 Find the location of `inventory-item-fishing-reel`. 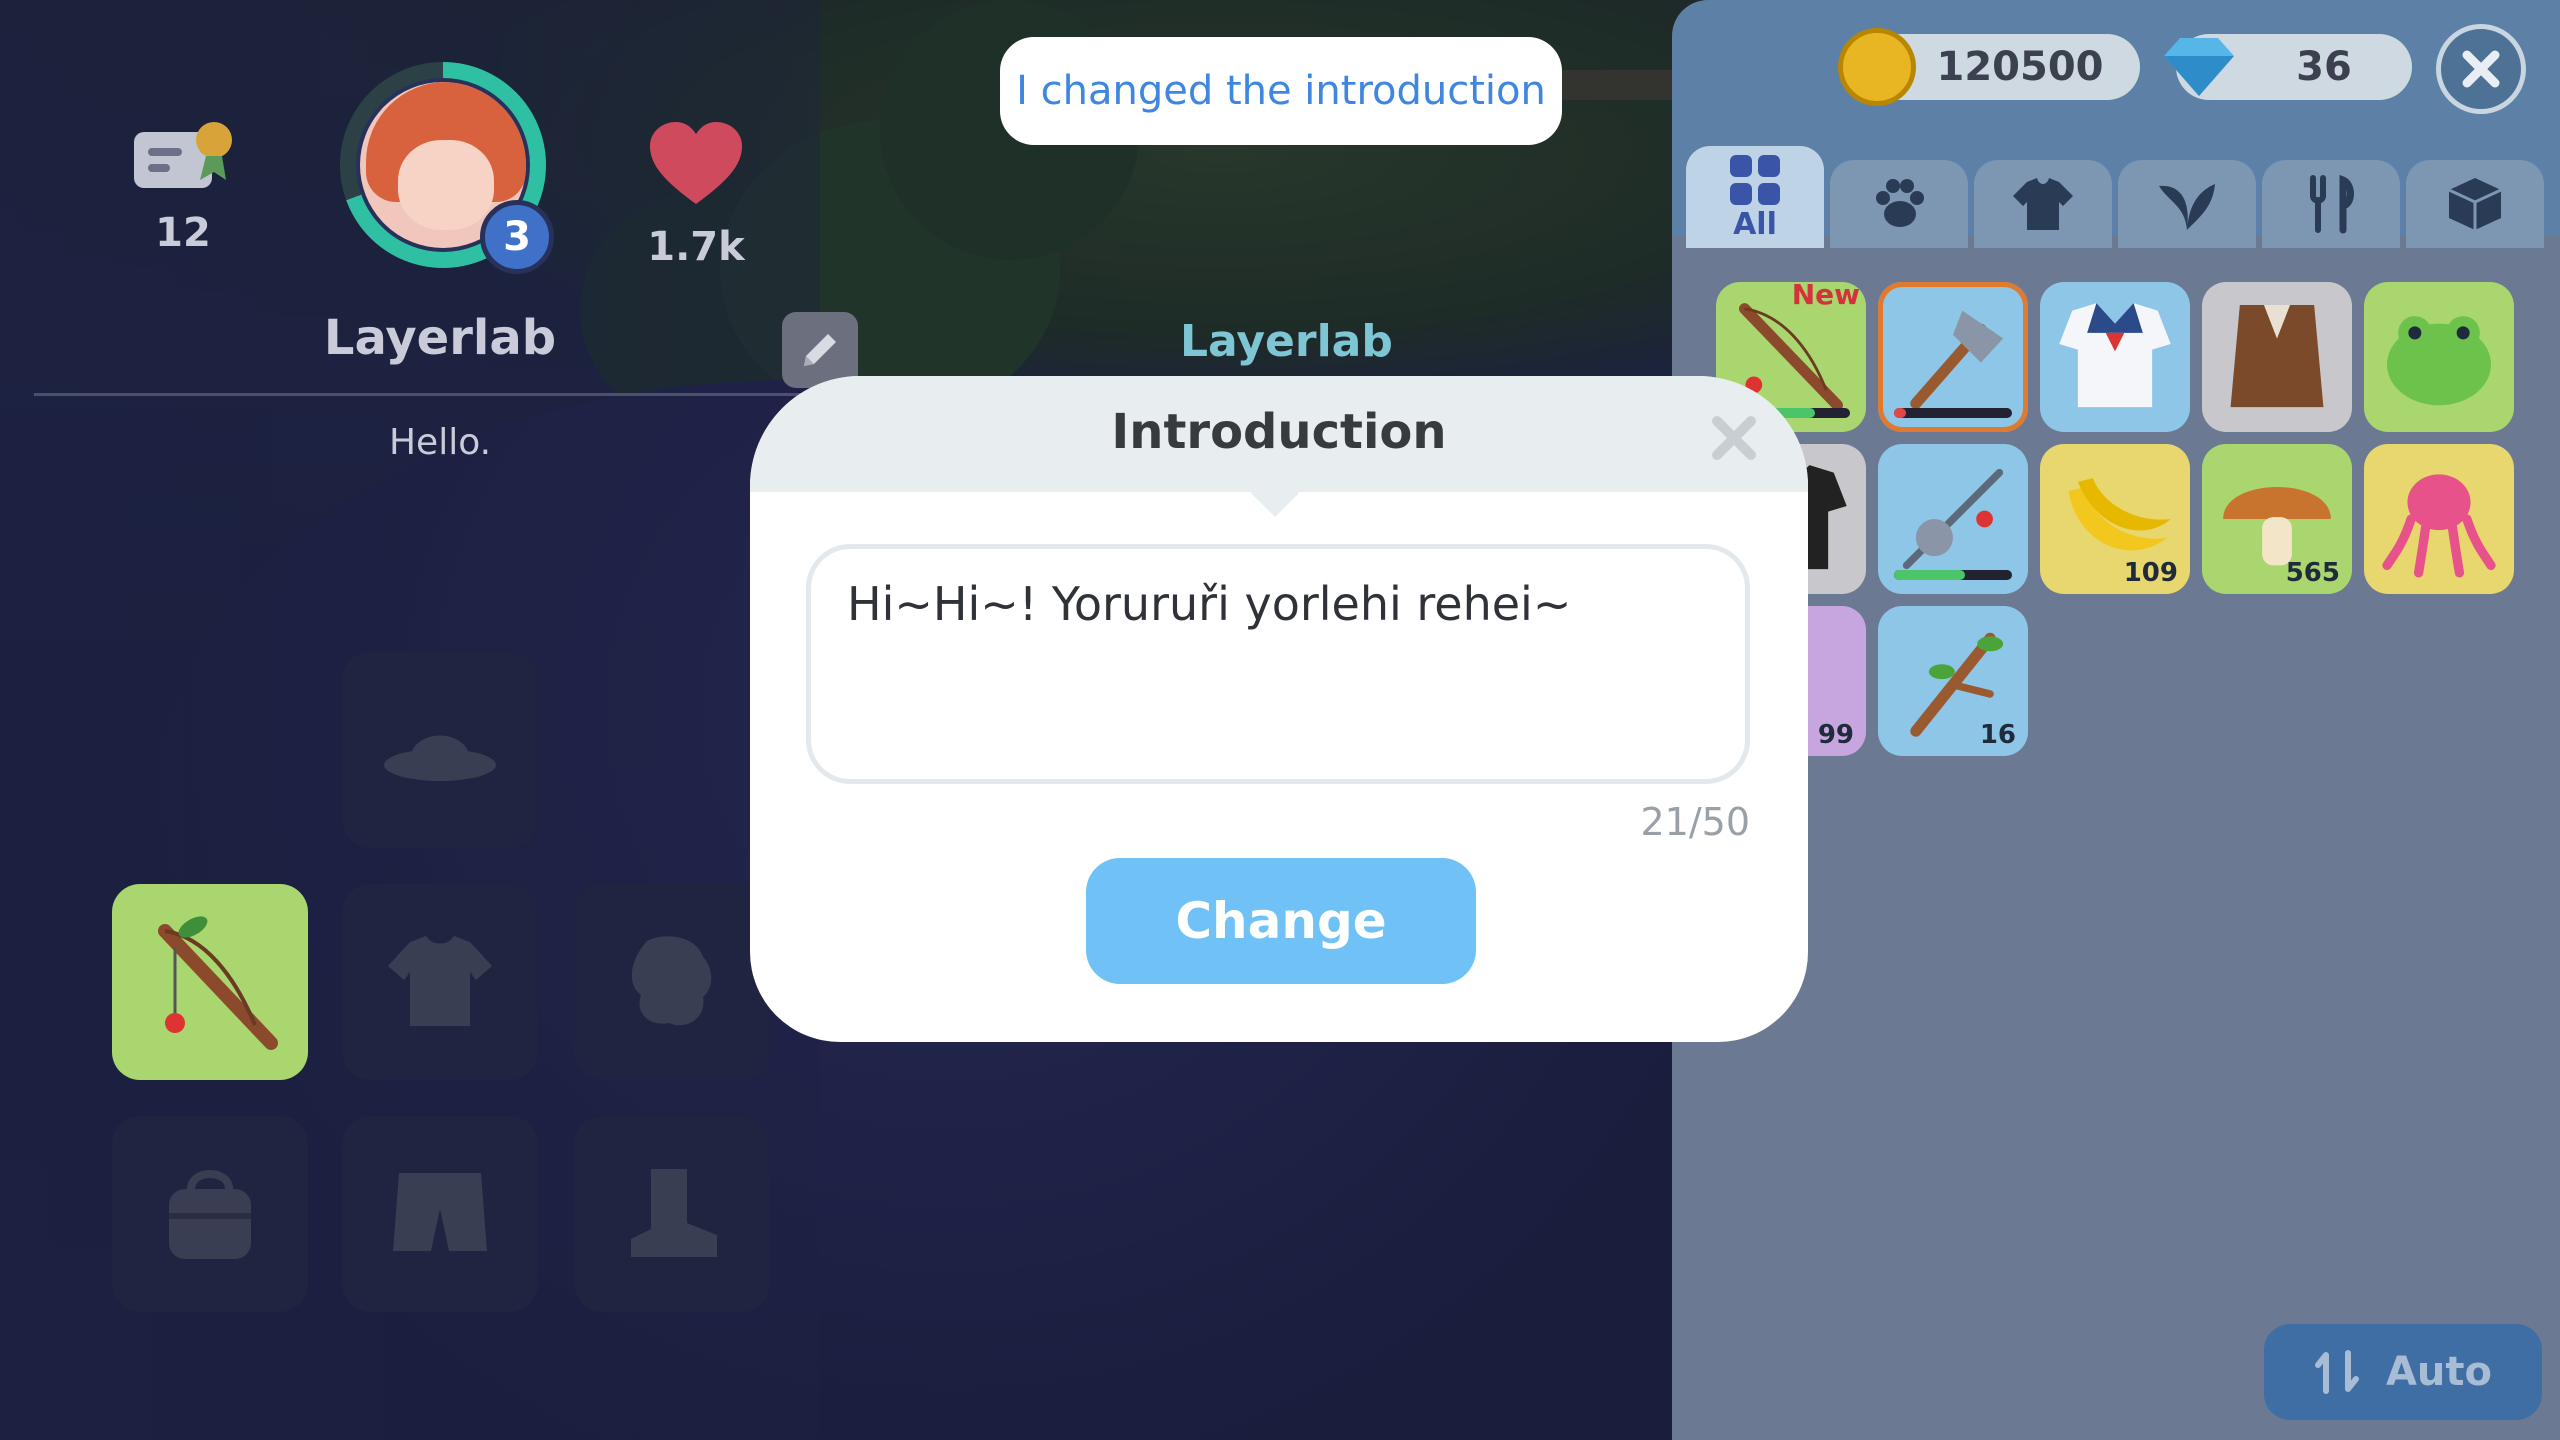

inventory-item-fishing-reel is located at coordinates (1953, 519).